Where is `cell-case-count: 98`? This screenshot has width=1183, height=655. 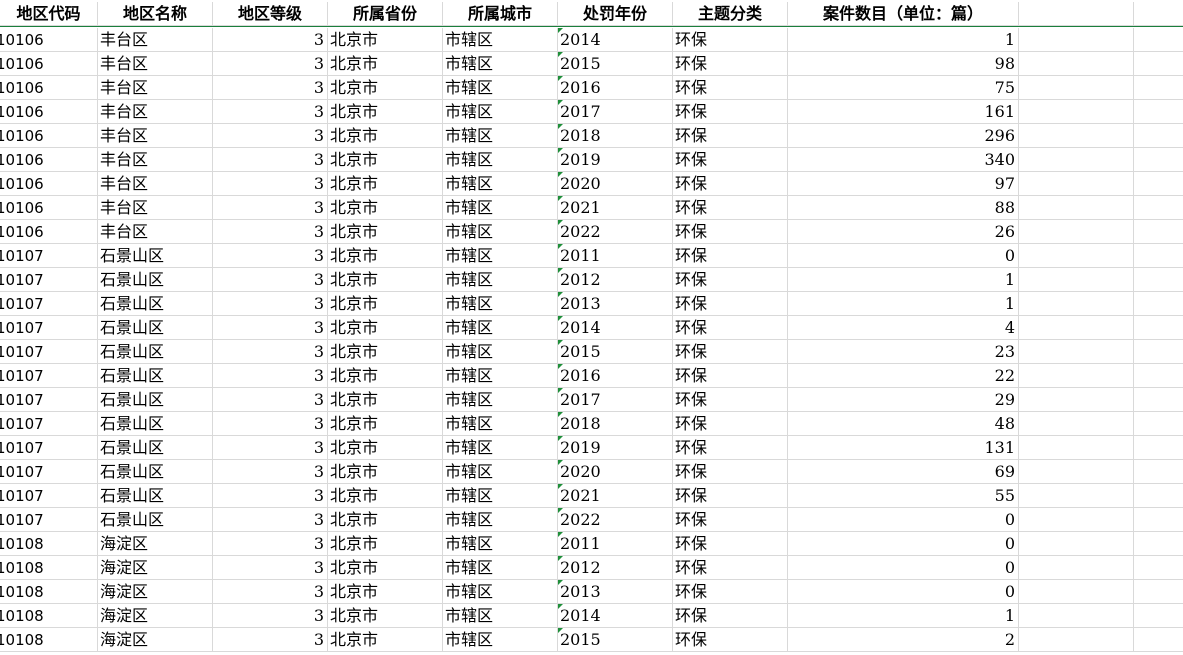
cell-case-count: 98 is located at coordinates (903, 64).